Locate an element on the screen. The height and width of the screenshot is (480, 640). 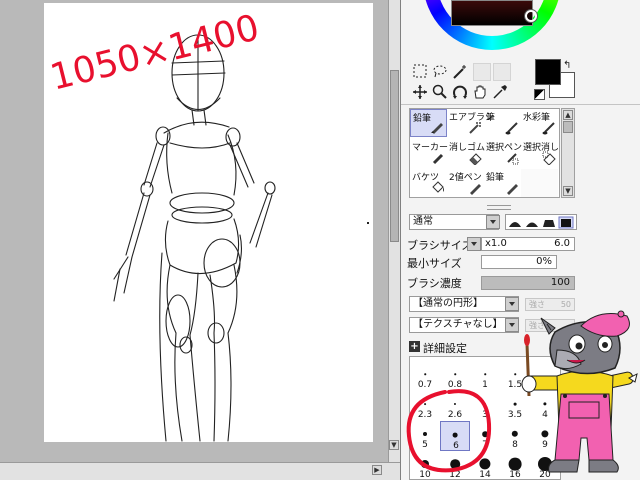
texture-value: 【テクスチャなし】 is located at coordinates (458, 324).